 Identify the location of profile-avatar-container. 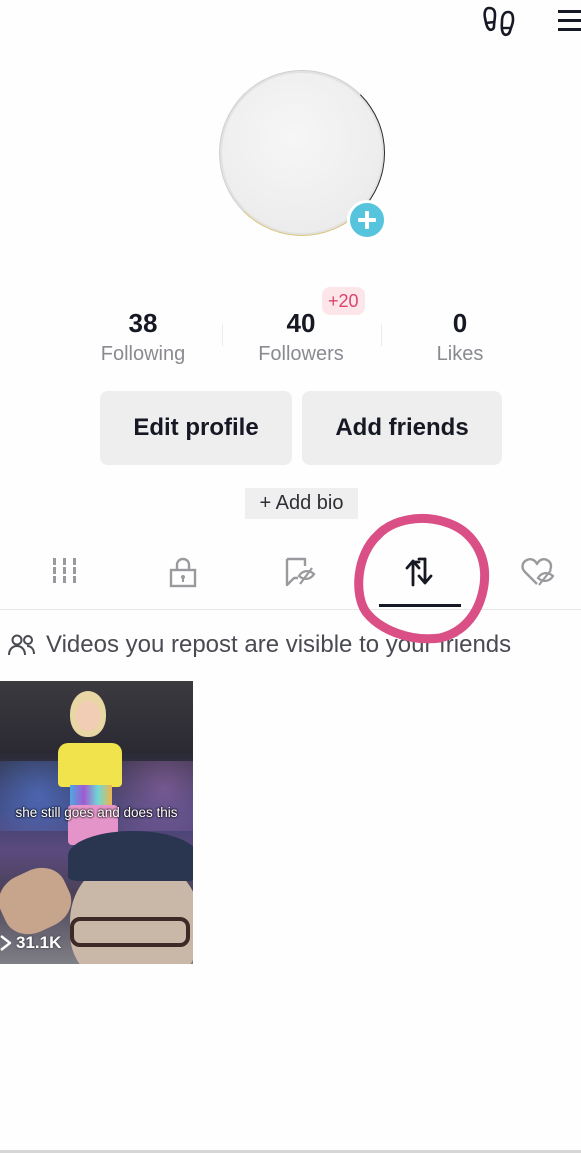
(303, 155).